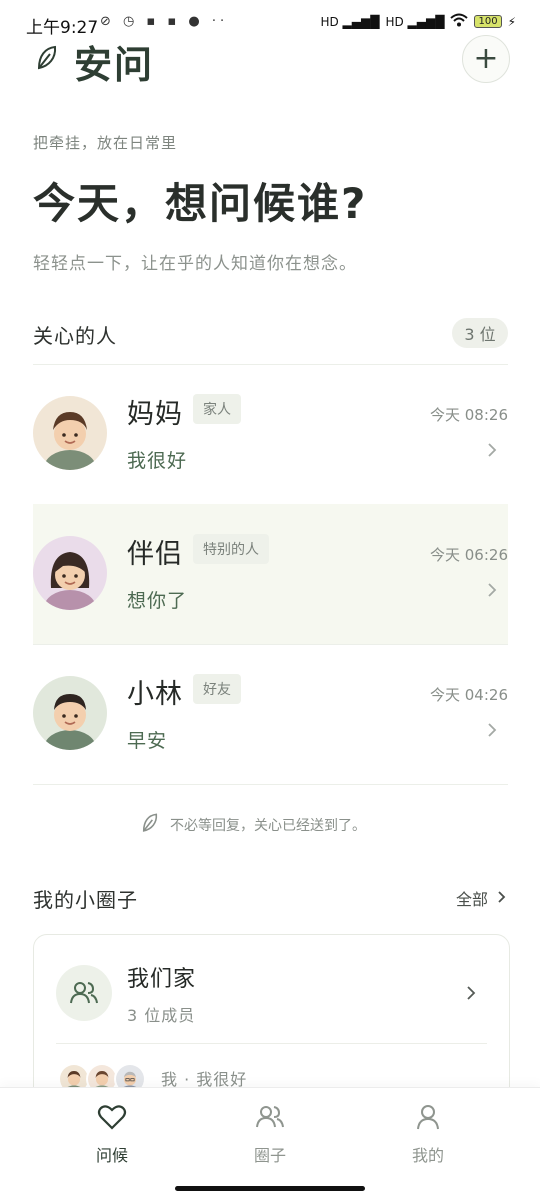 The height and width of the screenshot is (1201, 540). What do you see at coordinates (469, 415) in the screenshot?
I see `contact-time: 今天 08:26` at bounding box center [469, 415].